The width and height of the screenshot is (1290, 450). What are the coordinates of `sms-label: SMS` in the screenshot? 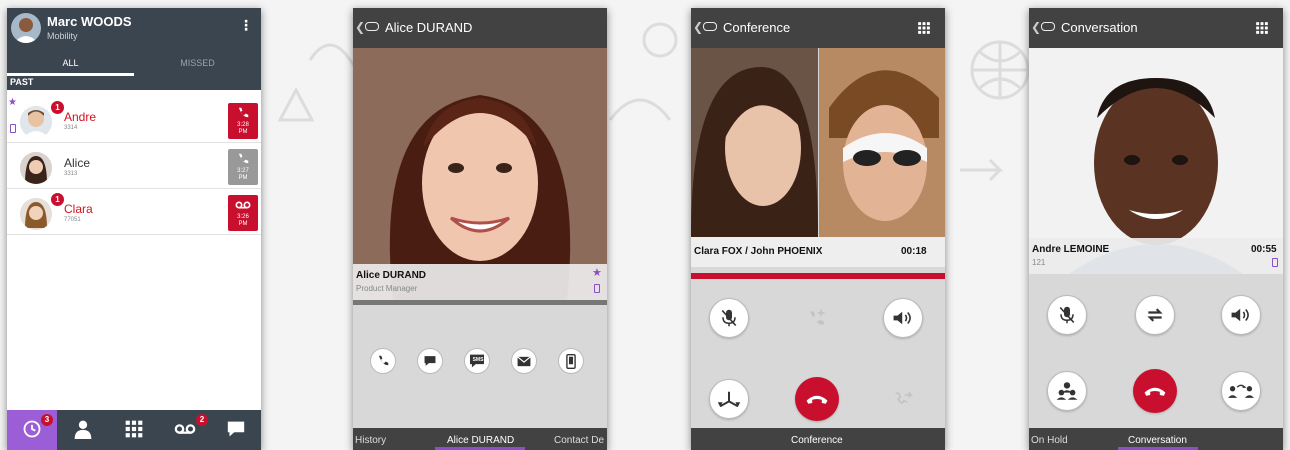 It's located at (478, 360).